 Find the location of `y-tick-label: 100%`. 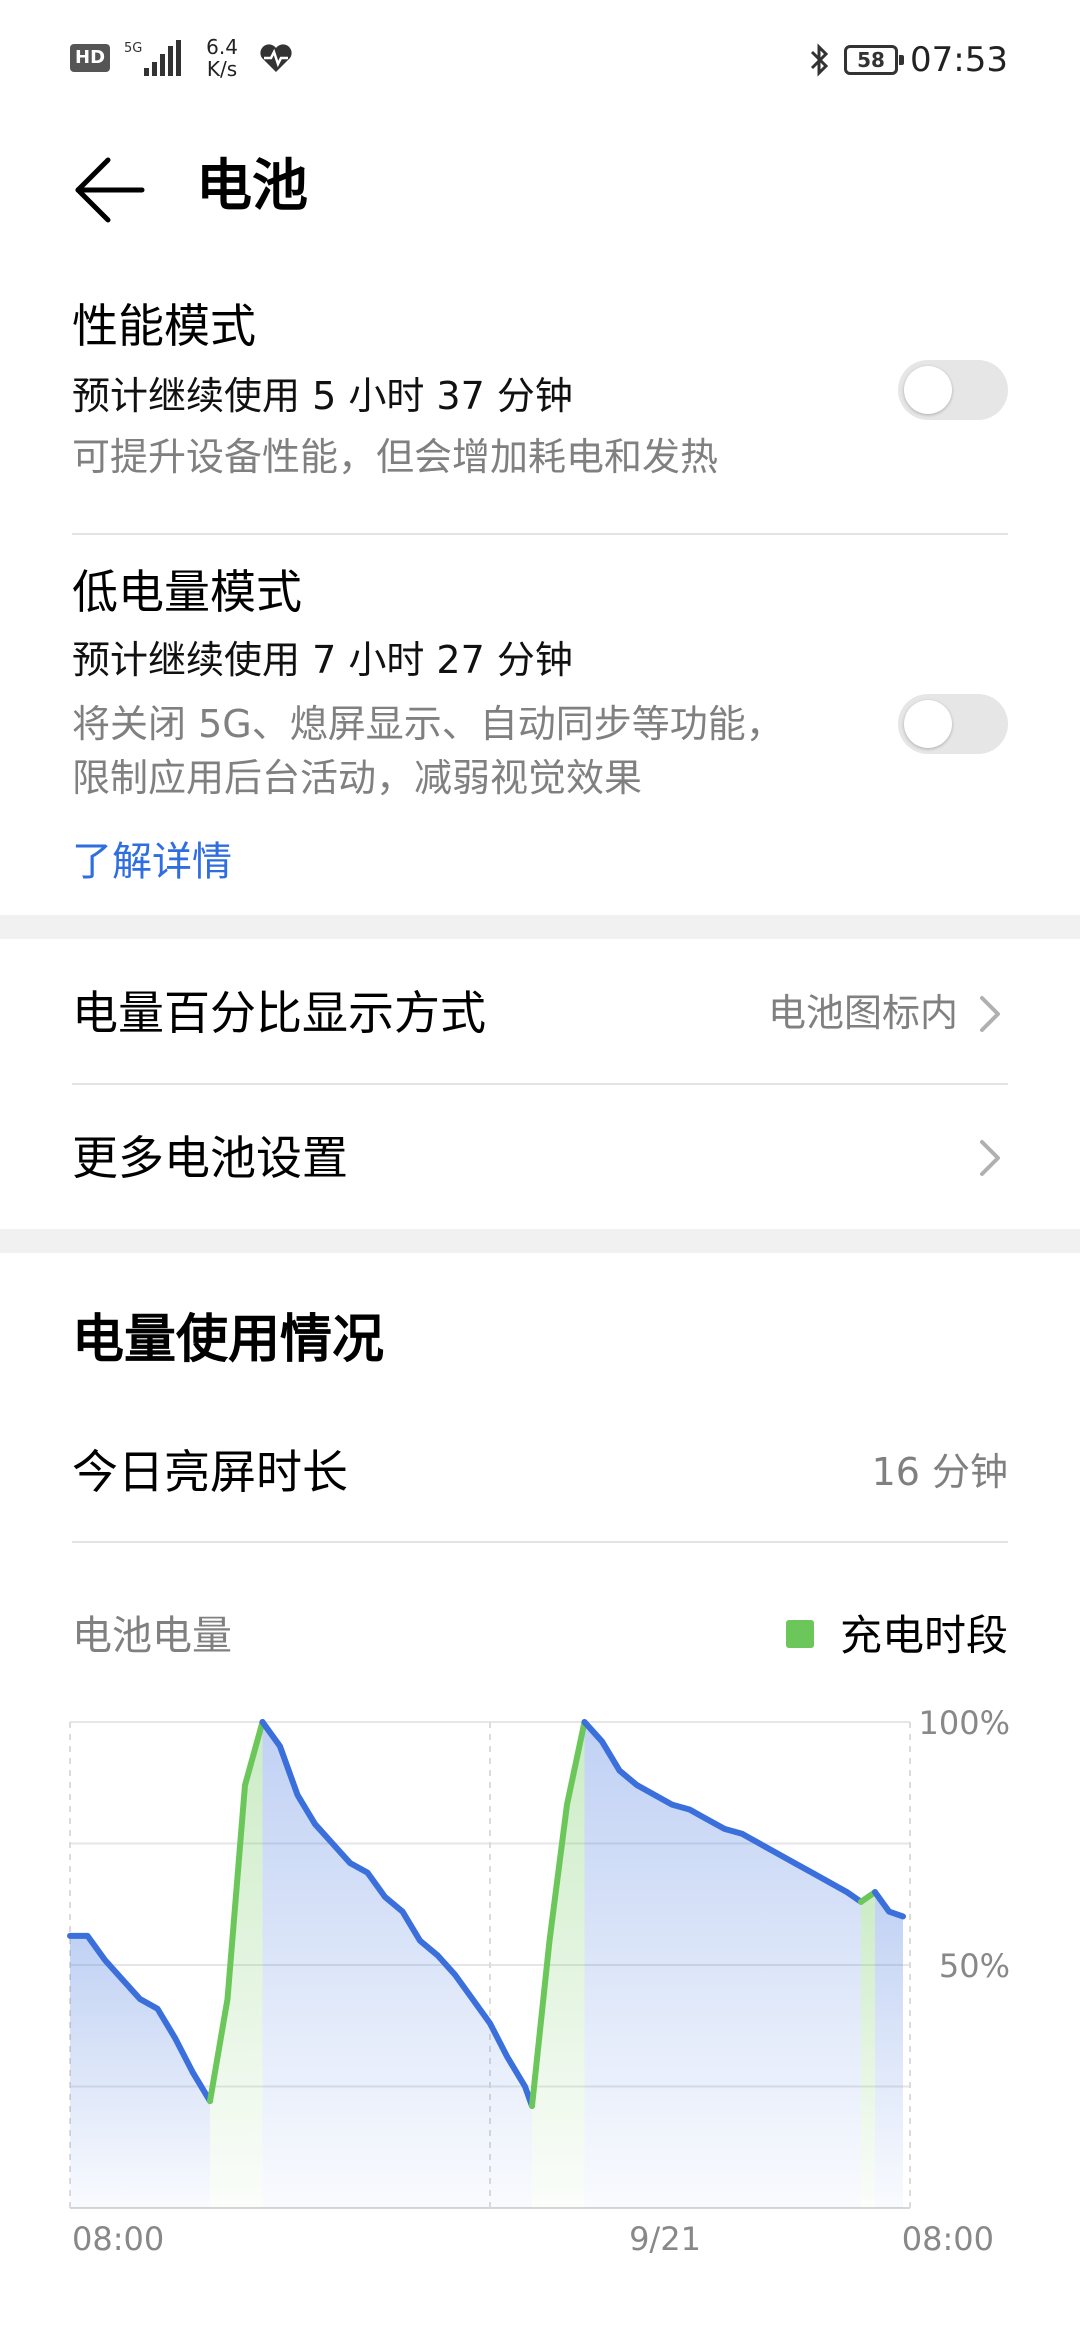

y-tick-label: 100% is located at coordinates (964, 1723).